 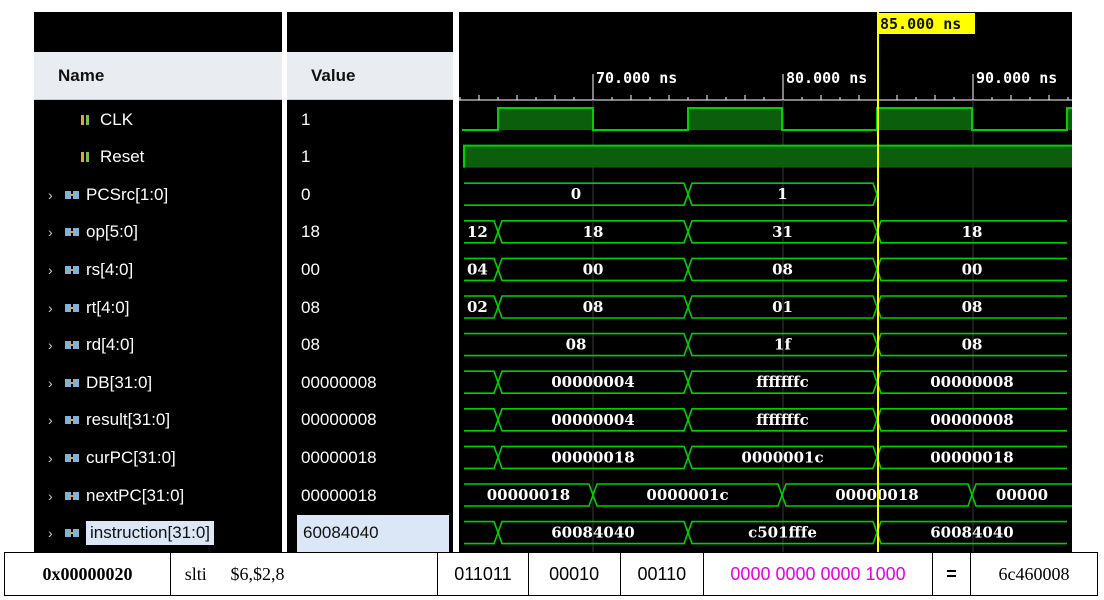 I want to click on signal-row: Reset, so click(x=160, y=157).